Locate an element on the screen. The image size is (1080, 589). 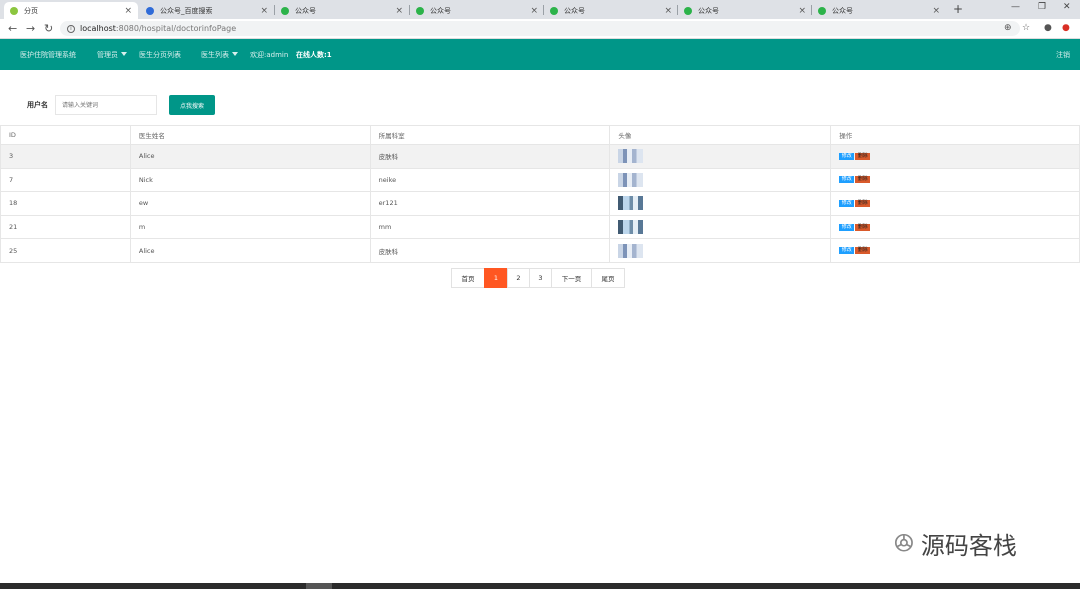
search-button: 点我搜索 is located at coordinates (192, 105).